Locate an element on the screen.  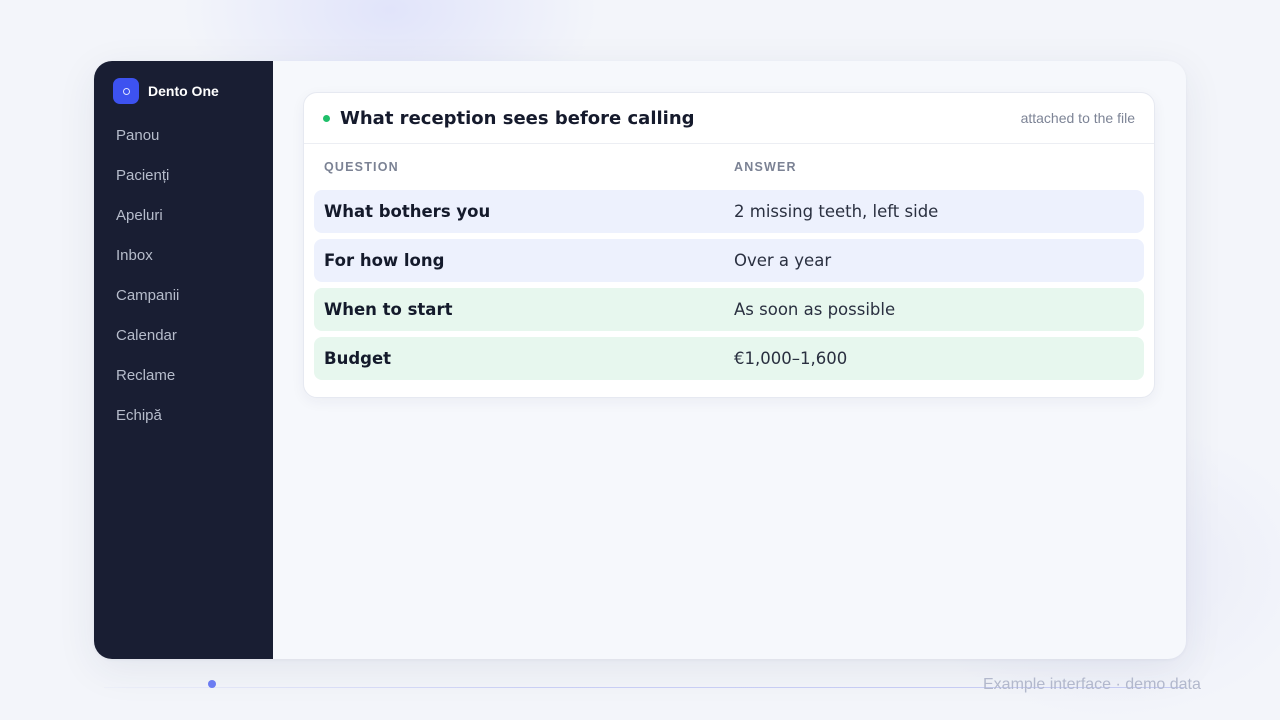
sidebar-item-inbox: Inbox is located at coordinates (183, 256).